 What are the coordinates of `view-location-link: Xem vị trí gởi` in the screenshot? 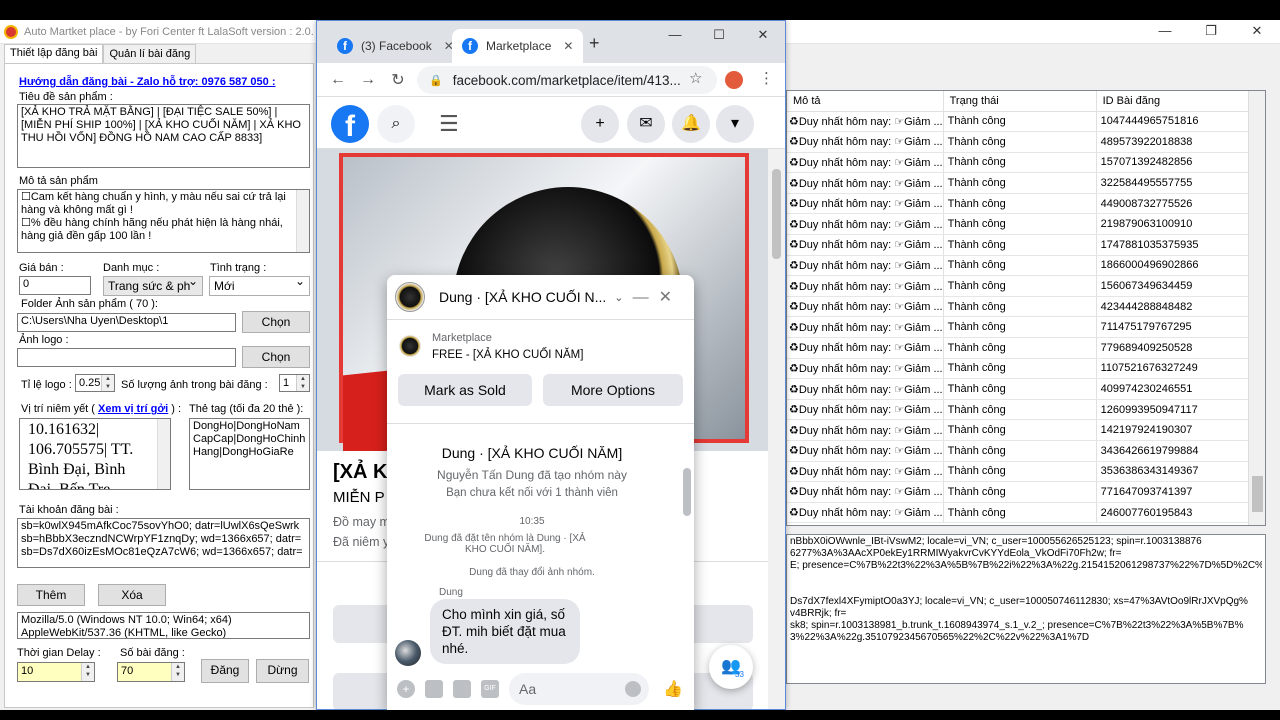 It's located at (133, 409).